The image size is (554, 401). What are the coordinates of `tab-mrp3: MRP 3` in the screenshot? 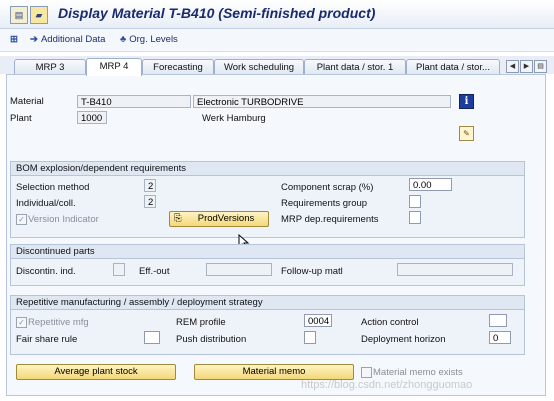 It's located at (50, 67).